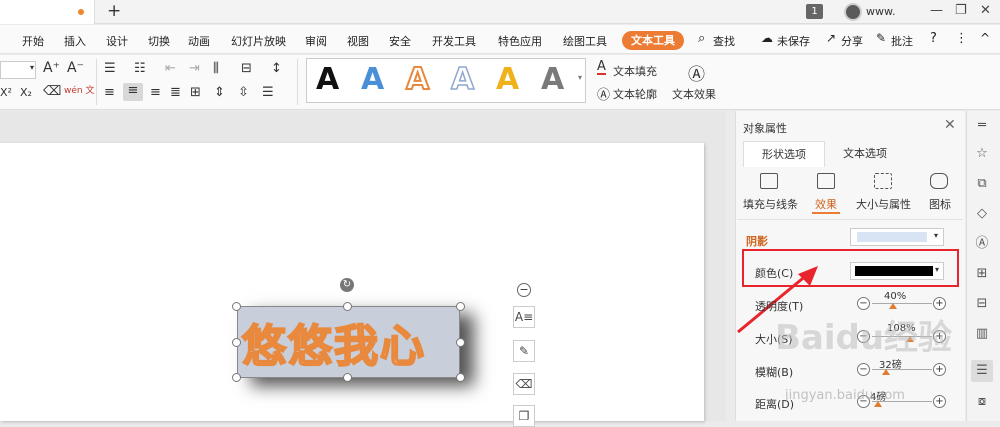  Describe the element at coordinates (902, 41) in the screenshot. I see `comment-button: 批注` at that location.